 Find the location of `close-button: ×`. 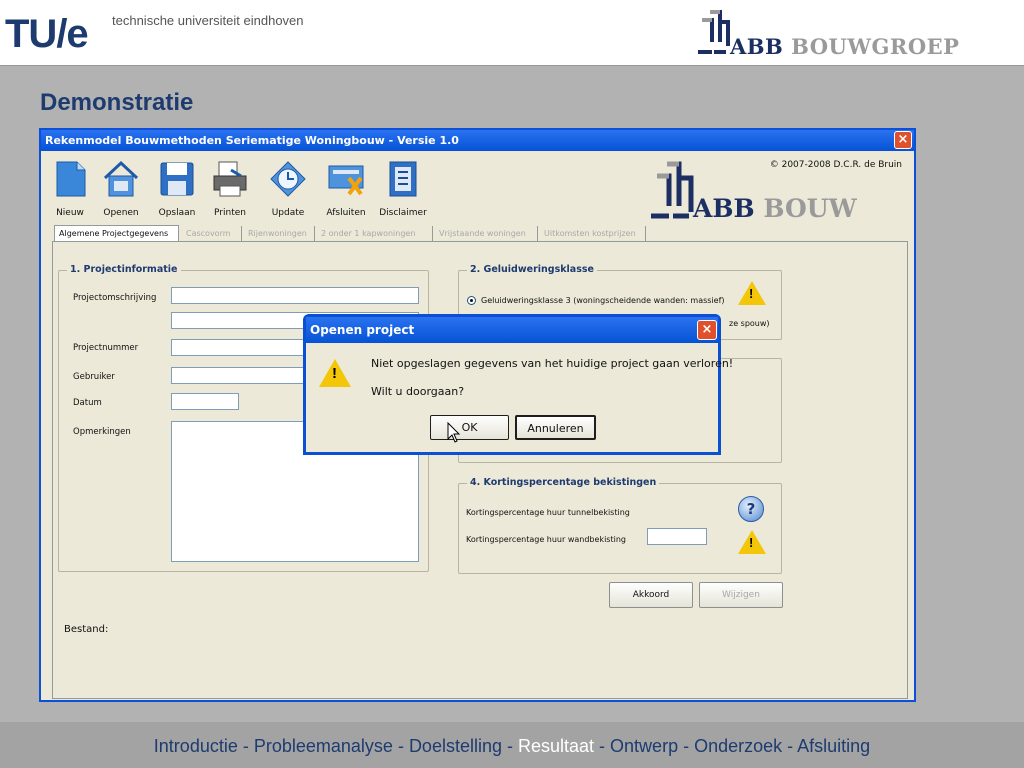

close-button: × is located at coordinates (903, 140).